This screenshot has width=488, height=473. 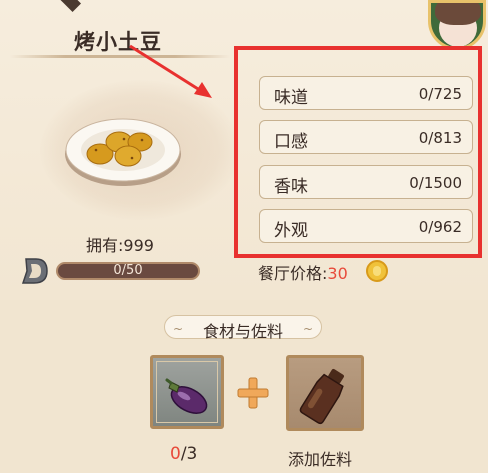 What do you see at coordinates (35, 271) in the screenshot?
I see `d-rank-icon` at bounding box center [35, 271].